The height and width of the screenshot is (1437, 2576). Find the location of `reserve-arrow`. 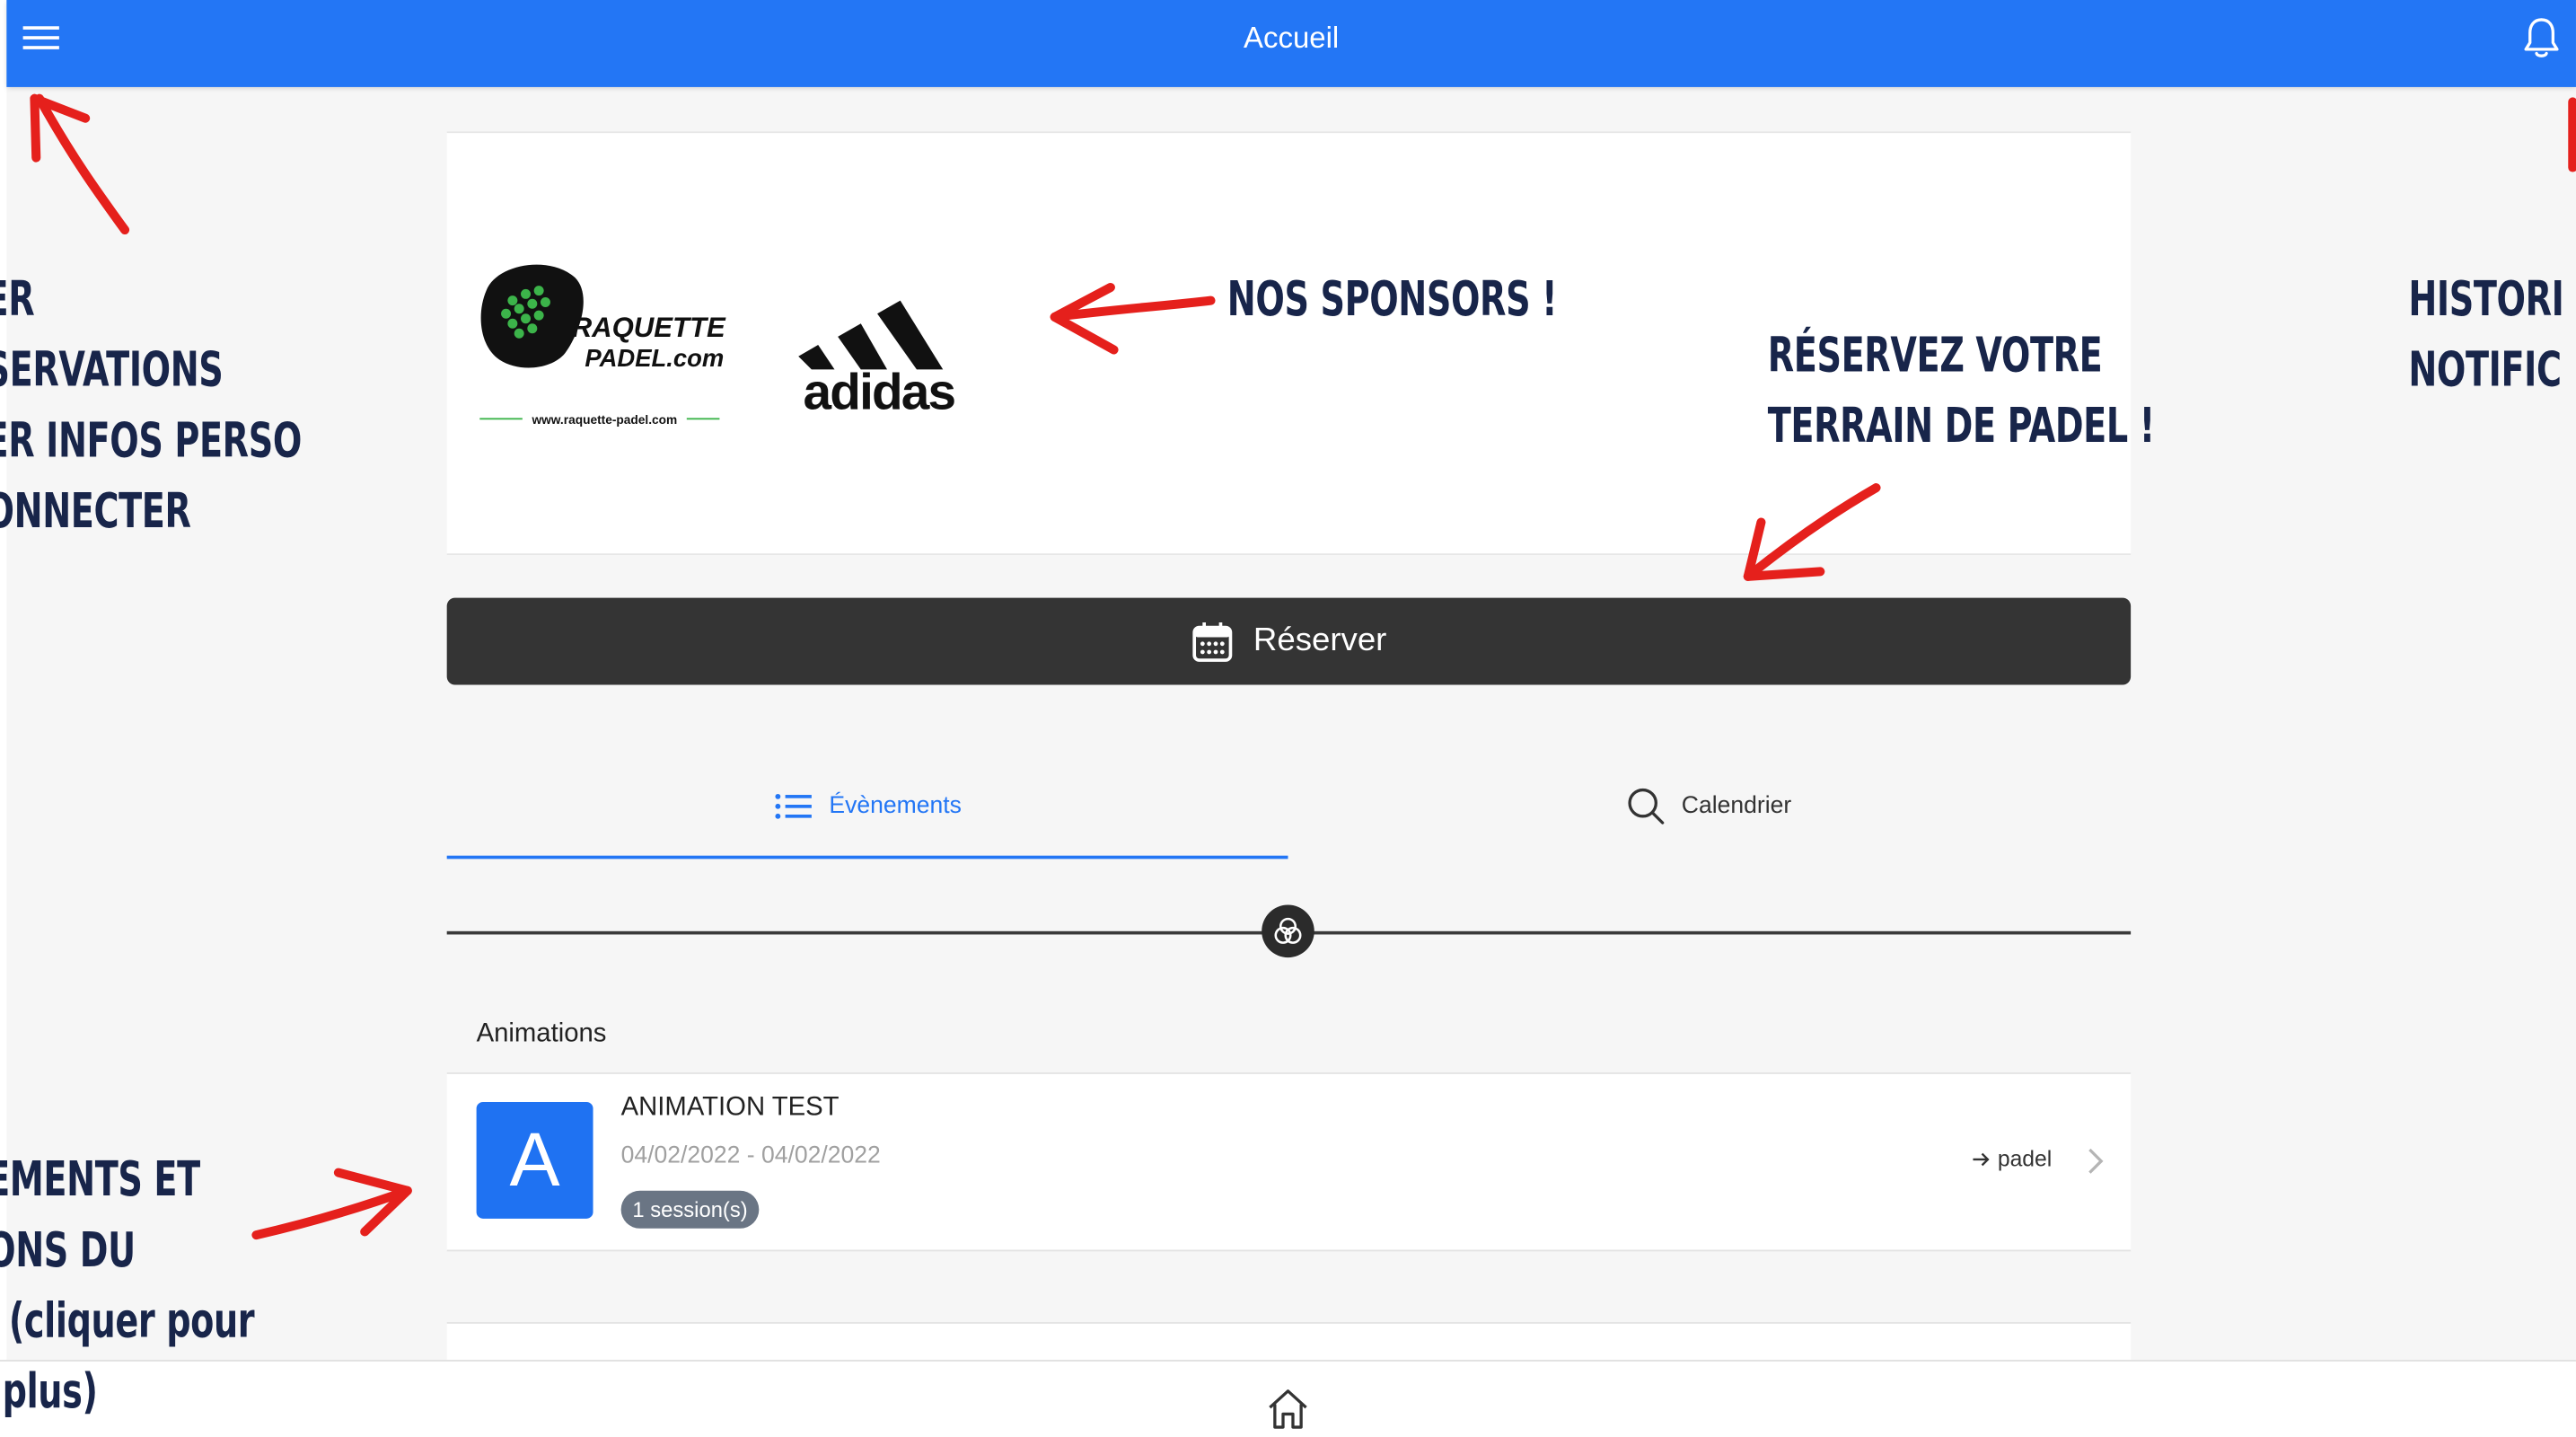

reserve-arrow is located at coordinates (1812, 532).